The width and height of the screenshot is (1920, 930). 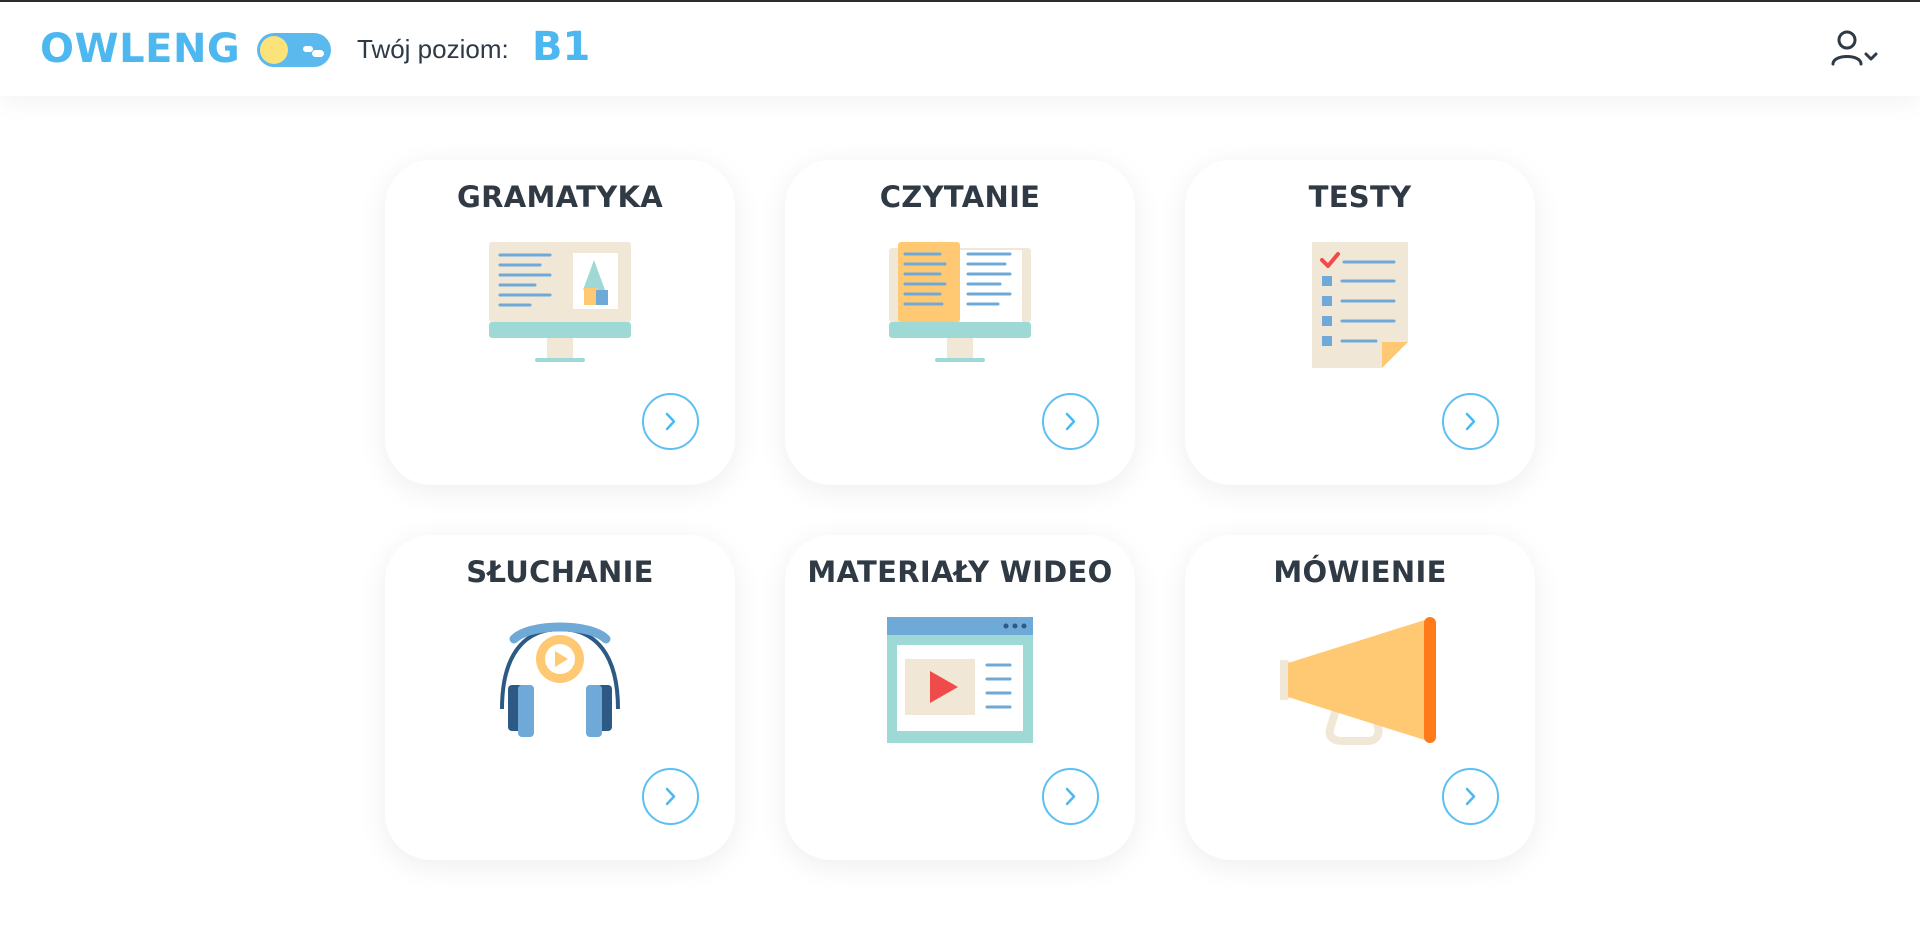 I want to click on card-sluchanie: SŁUCHANIE, so click(x=560, y=697).